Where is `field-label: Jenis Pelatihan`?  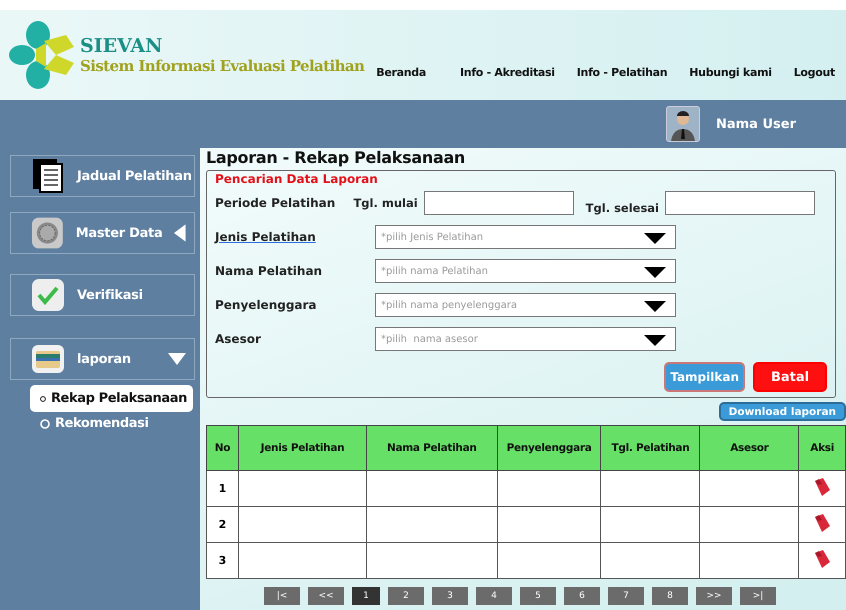
field-label: Jenis Pelatihan is located at coordinates (266, 237).